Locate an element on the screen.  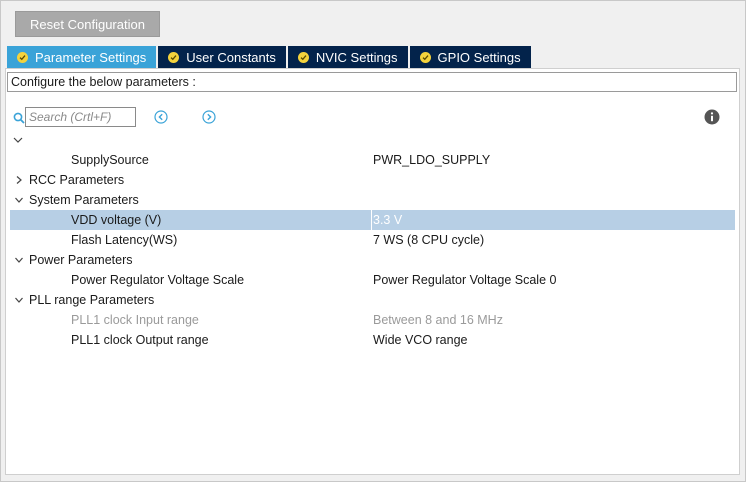
group-label: System Parameters is located at coordinates (84, 200).